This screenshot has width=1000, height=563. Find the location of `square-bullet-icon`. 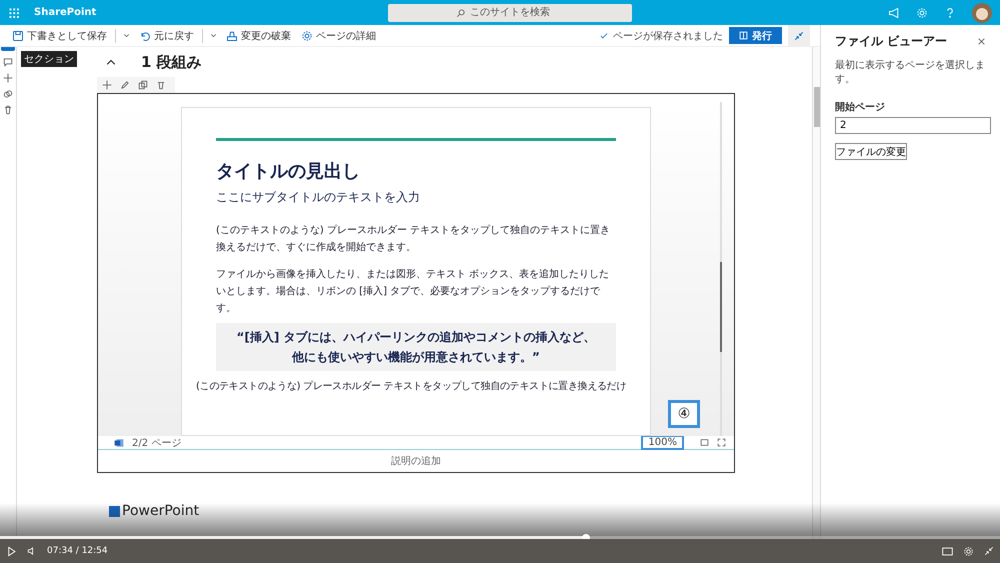

square-bullet-icon is located at coordinates (114, 511).